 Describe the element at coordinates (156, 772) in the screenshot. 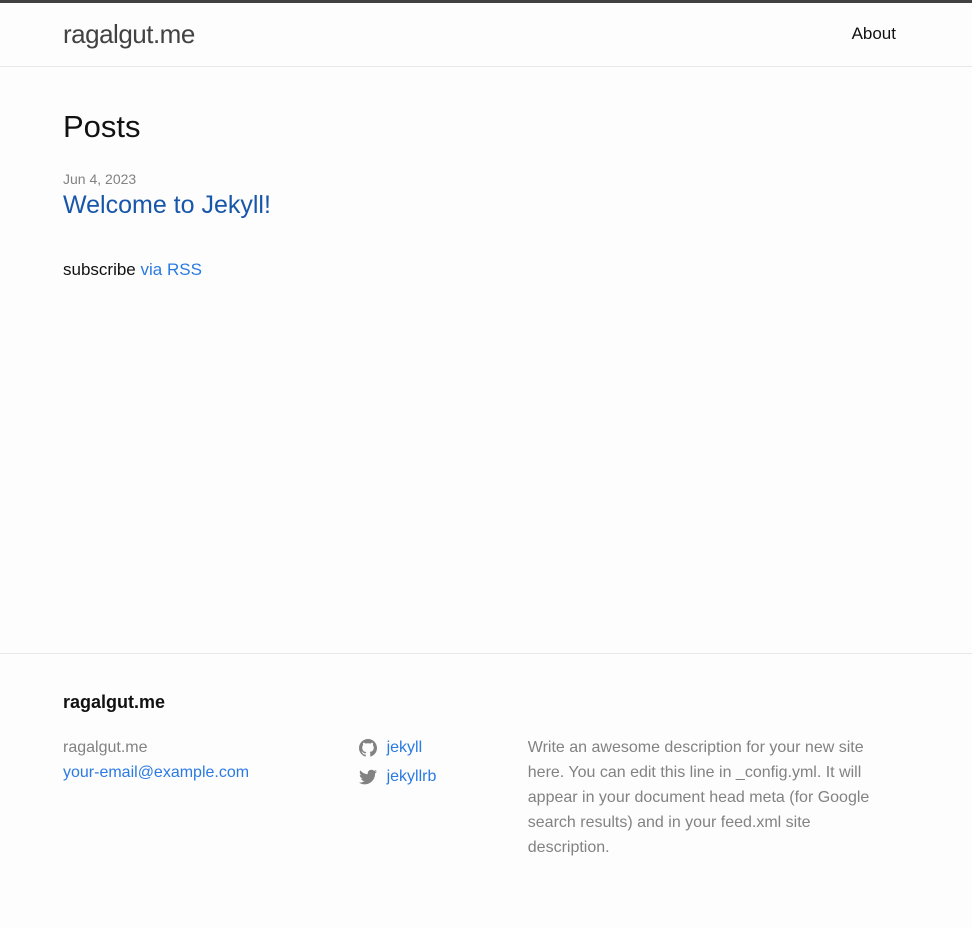

I see `footer-email-link: your-email@example.com` at that location.